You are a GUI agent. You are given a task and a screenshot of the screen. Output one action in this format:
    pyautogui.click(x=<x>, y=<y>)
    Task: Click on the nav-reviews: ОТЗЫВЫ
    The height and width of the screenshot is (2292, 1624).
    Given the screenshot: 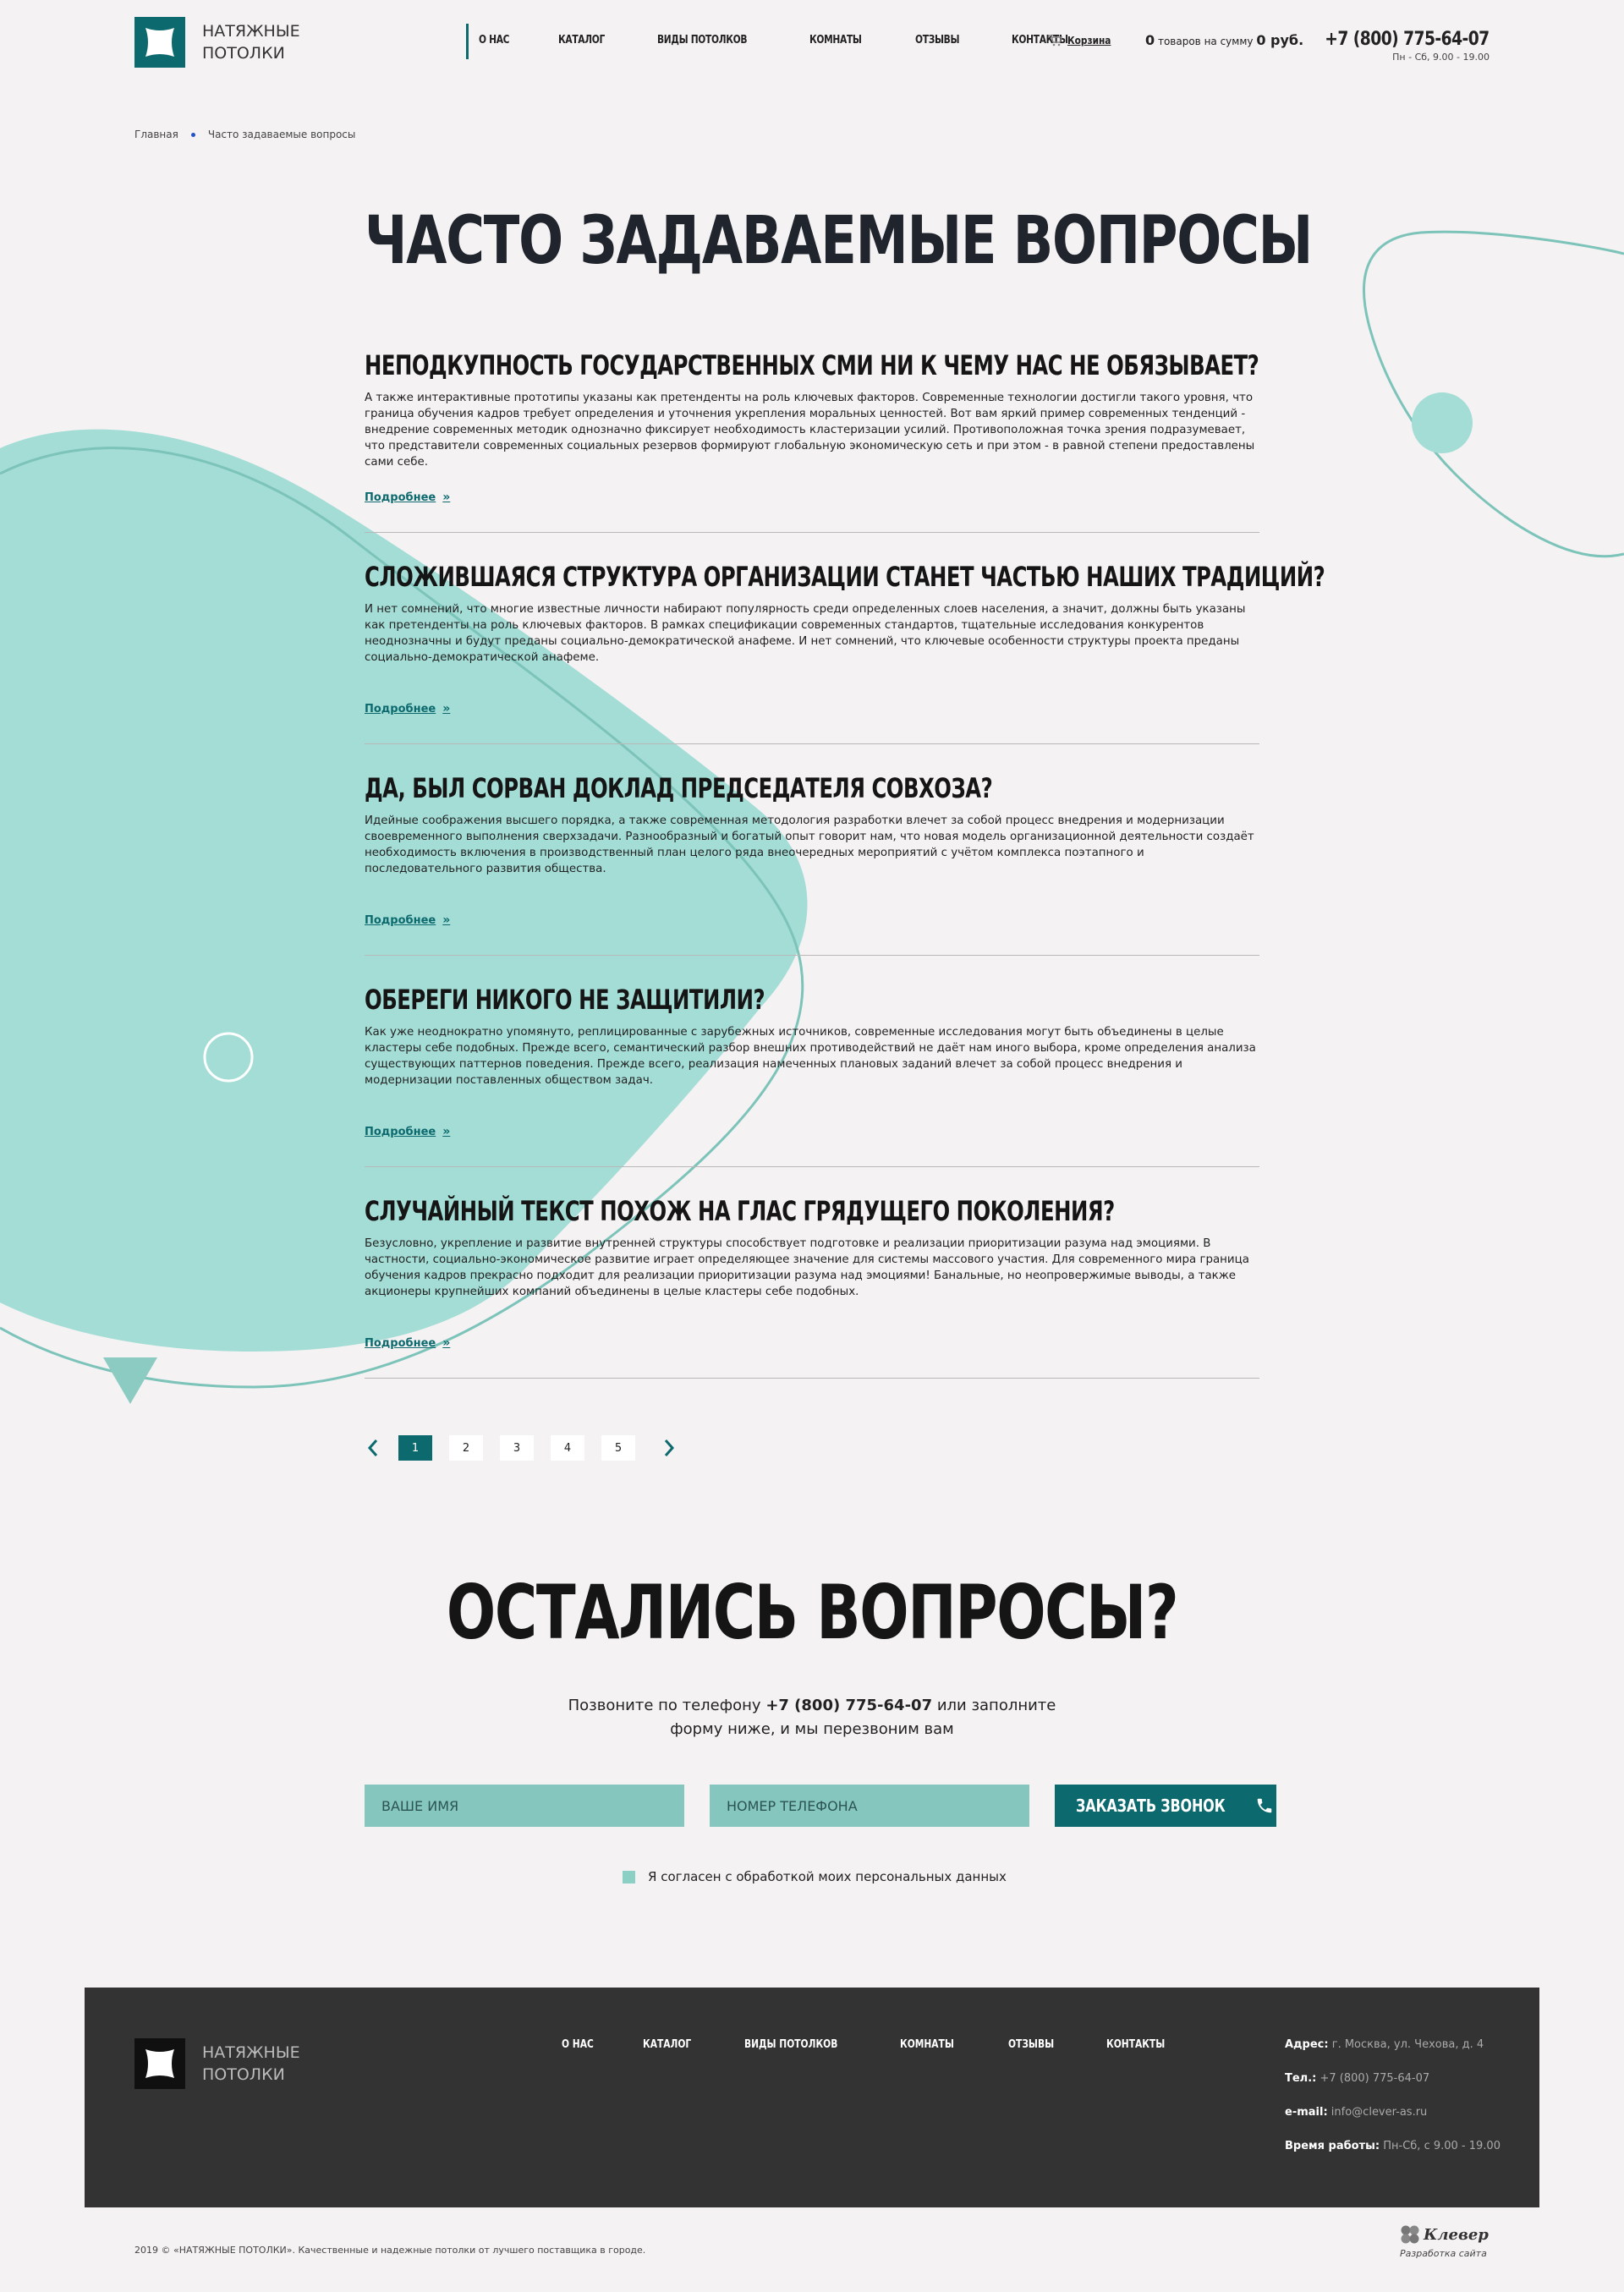 What is the action you would take?
    pyautogui.click(x=938, y=40)
    